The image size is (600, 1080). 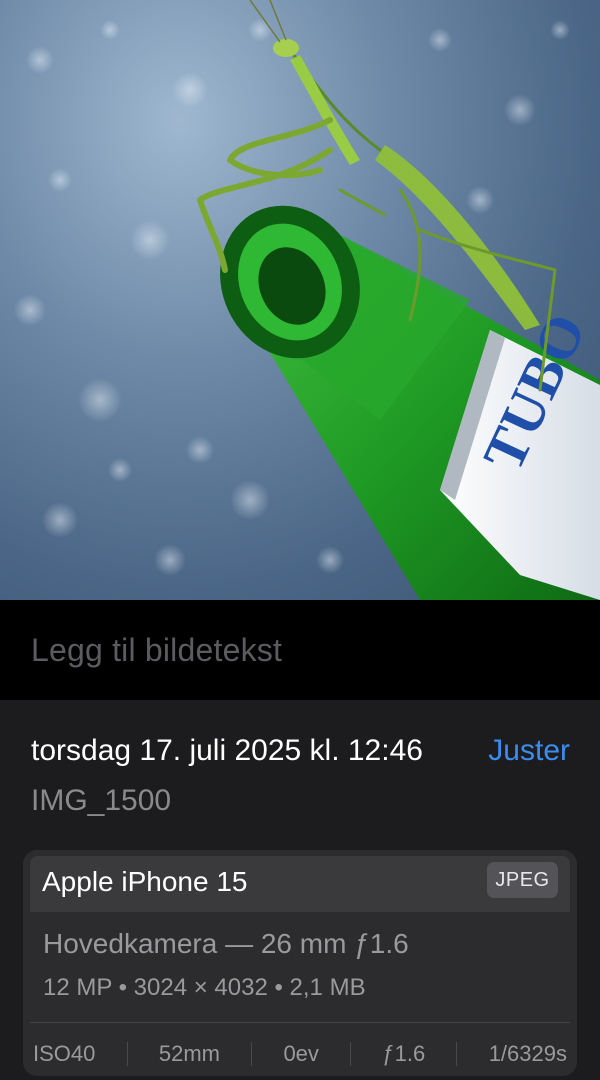 I want to click on exif-iso: ISO40, so click(x=64, y=1053).